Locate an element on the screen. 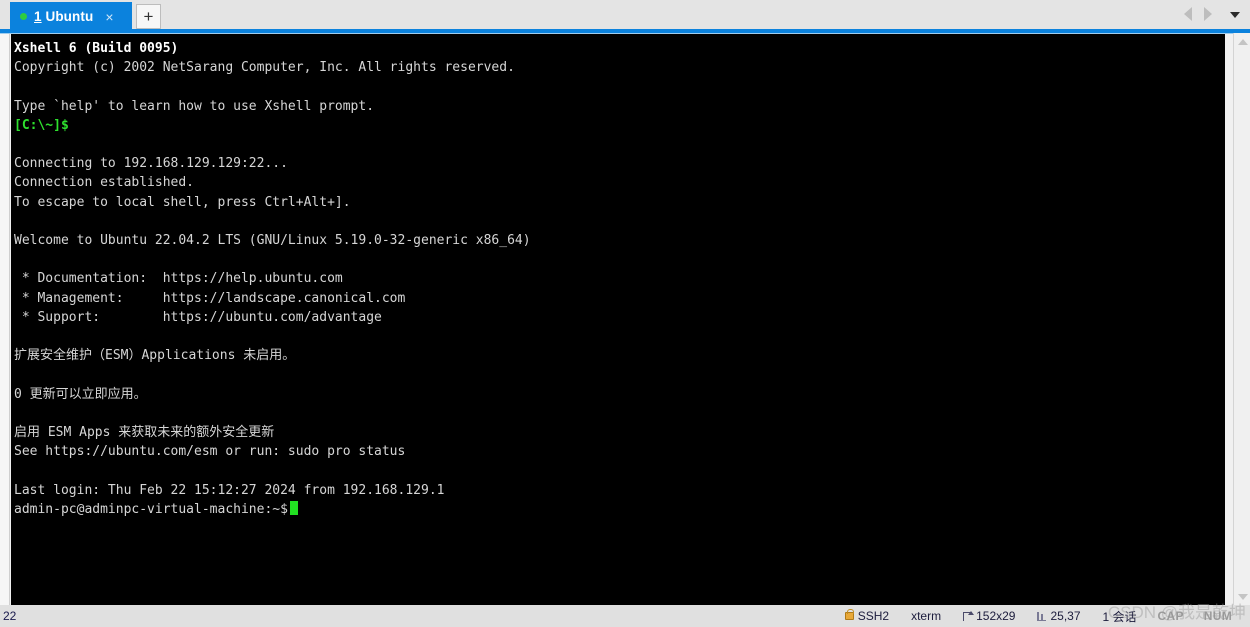 Image resolution: width=1250 pixels, height=627 pixels. tab-scroll-left-button is located at coordinates (1188, 14).